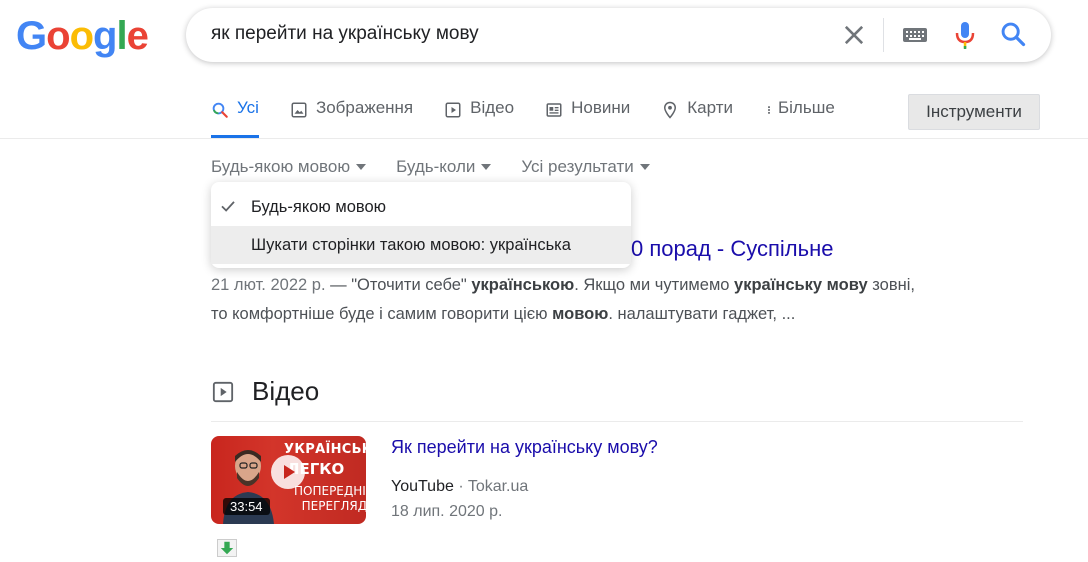 The image size is (1088, 562). I want to click on menu-item-label: Шукати сторінки такою мовою: українська, so click(411, 244).